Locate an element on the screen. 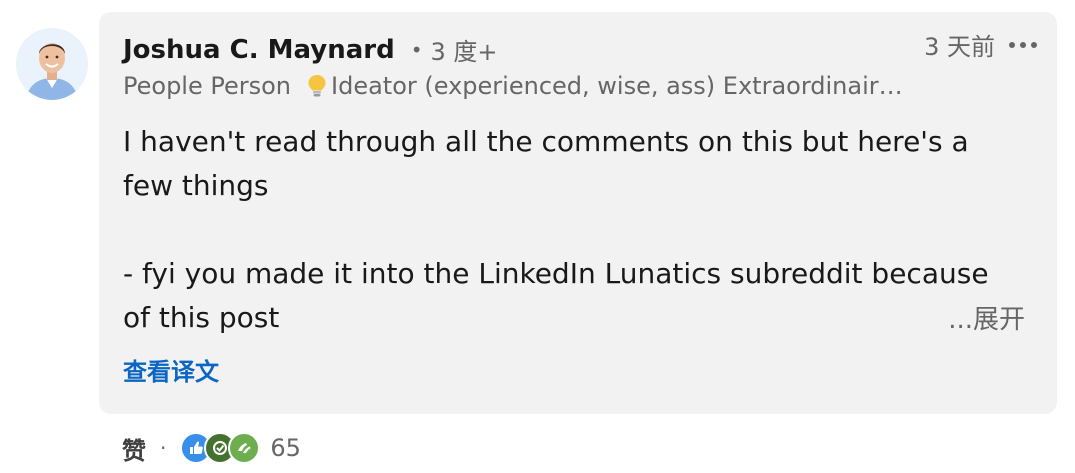 Image resolution: width=1075 pixels, height=473 pixels. see-translation-link: 查看译文 is located at coordinates (171, 369).